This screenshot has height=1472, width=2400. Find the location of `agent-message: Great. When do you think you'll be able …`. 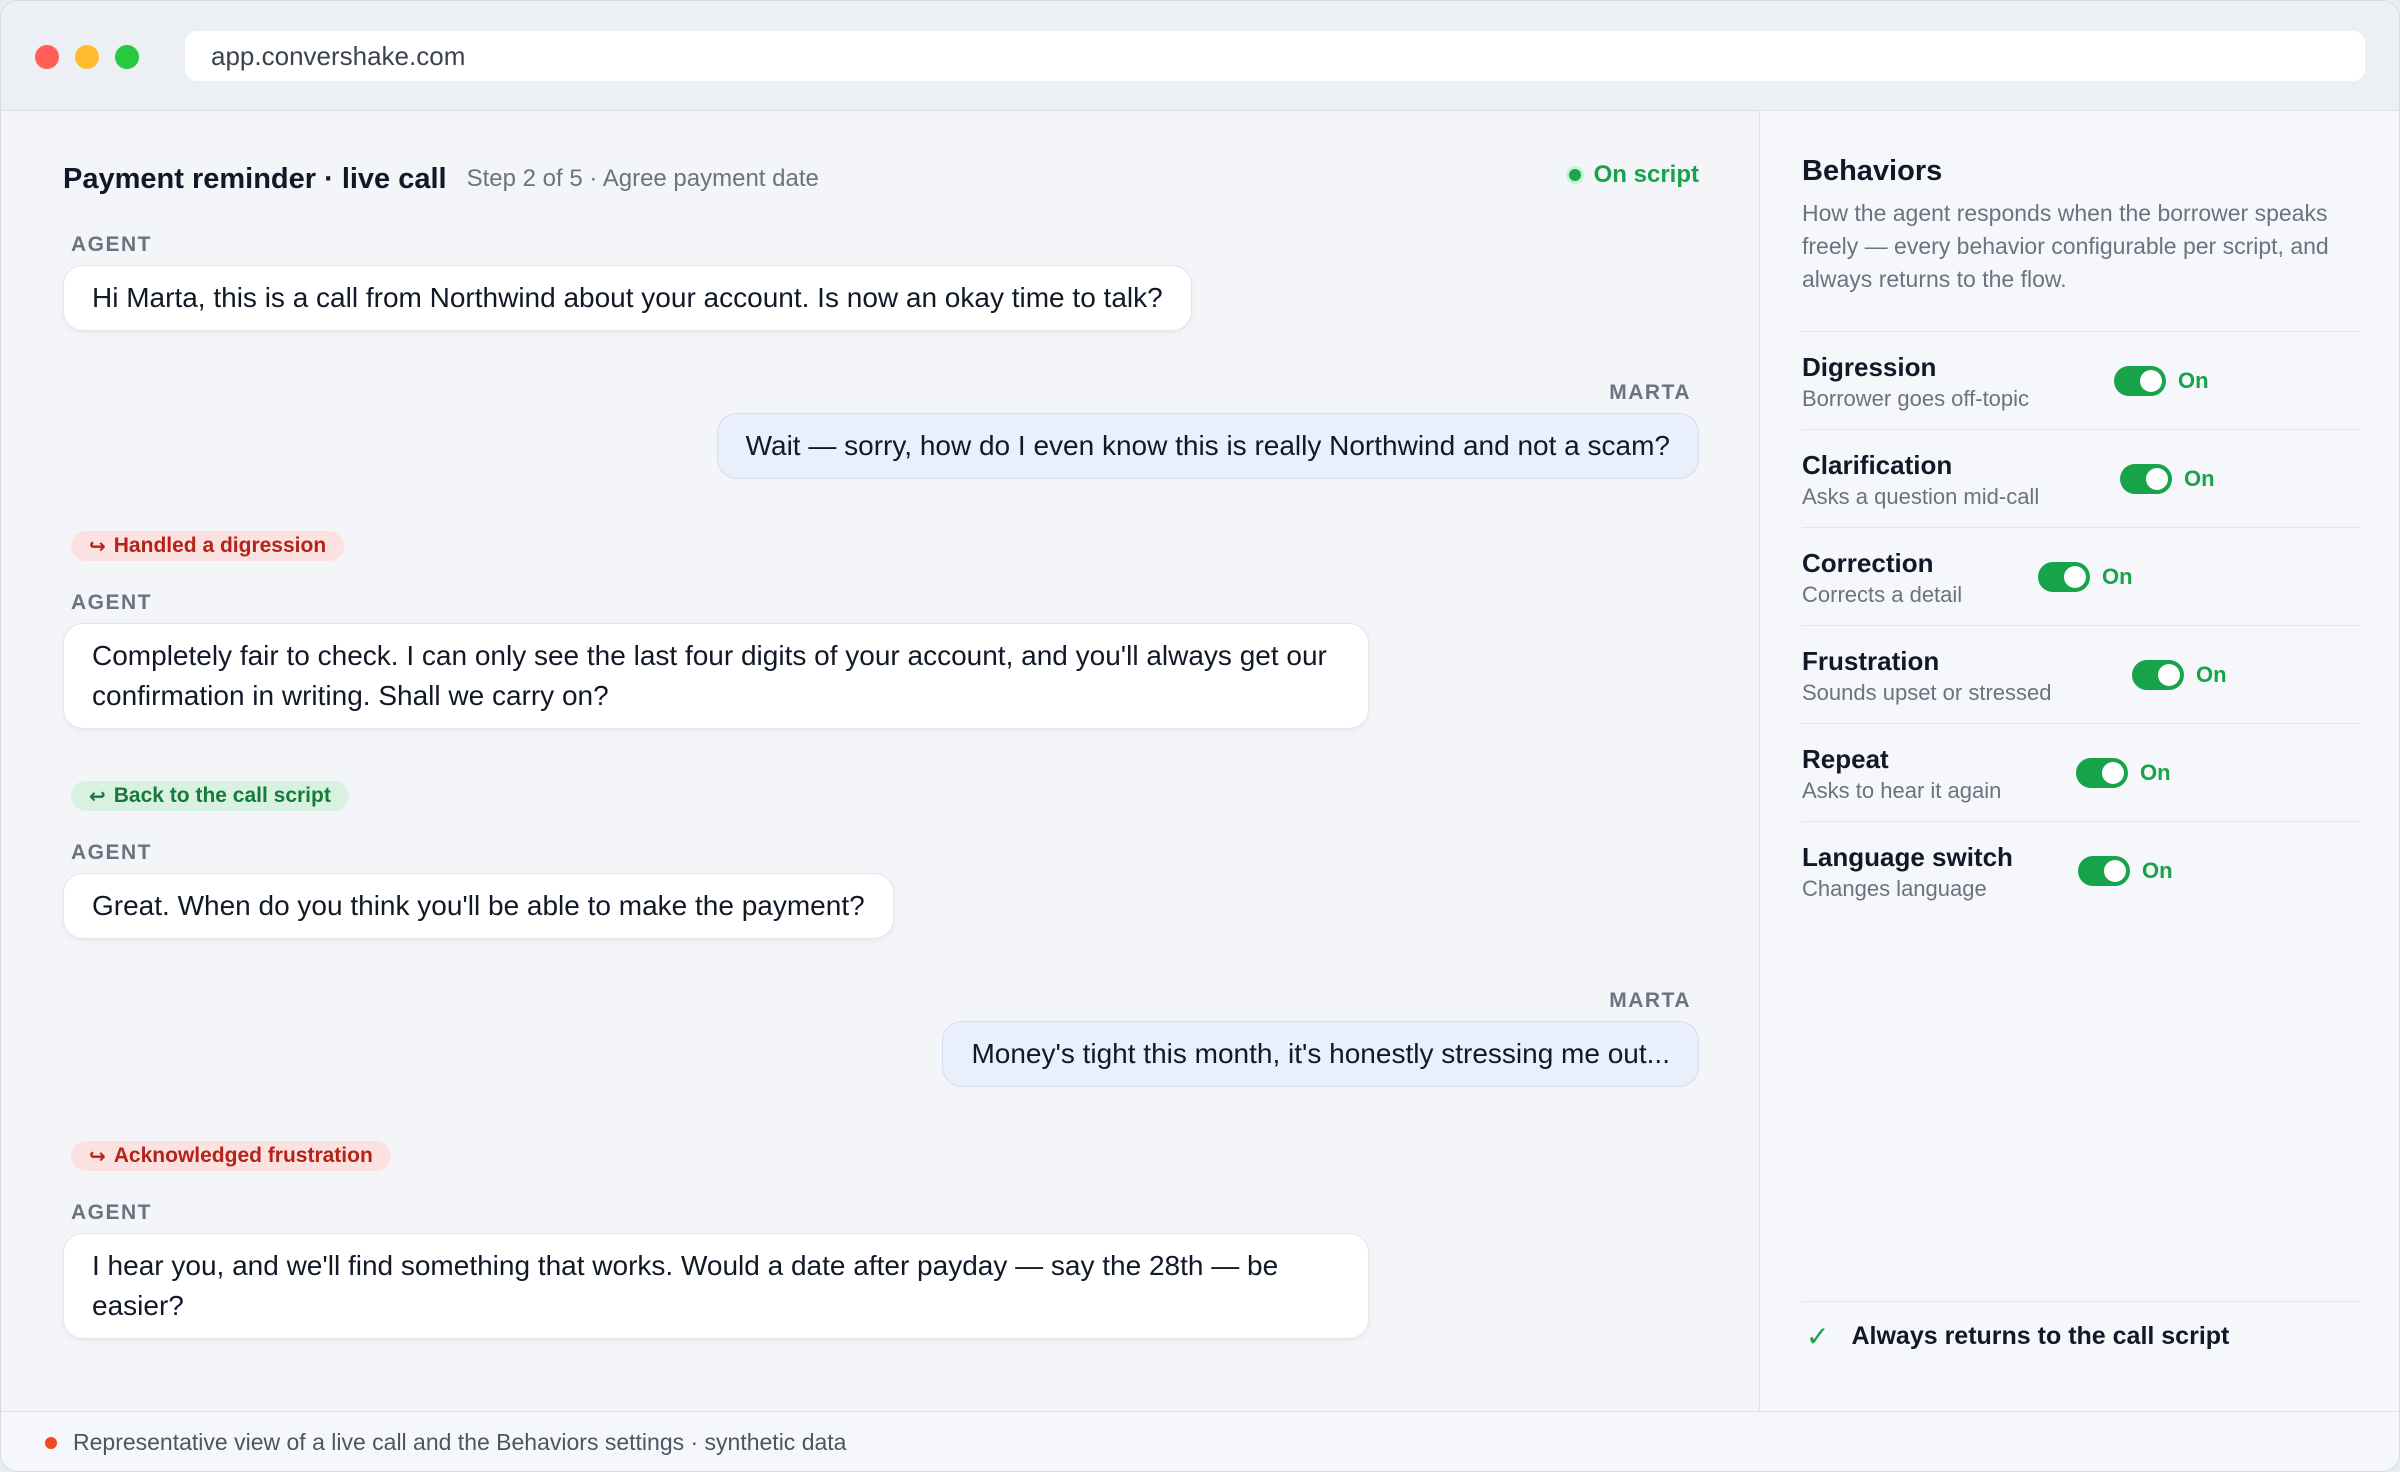

agent-message: Great. When do you think you'll be able … is located at coordinates (478, 906).